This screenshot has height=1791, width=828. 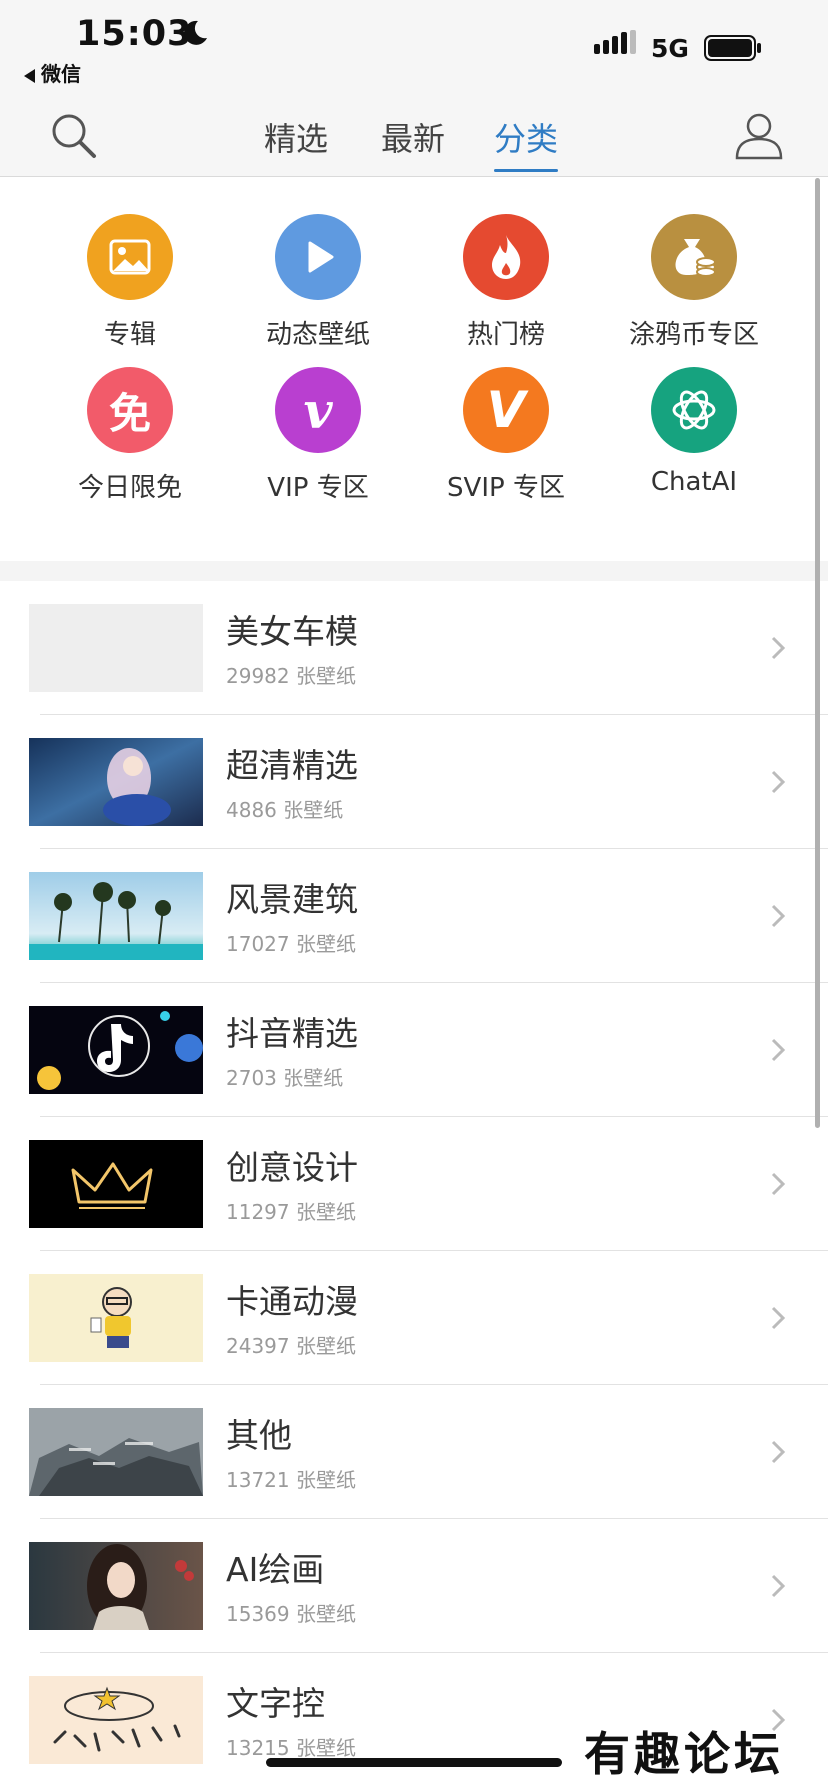 I want to click on back-triangle-icon, so click(x=29, y=75).